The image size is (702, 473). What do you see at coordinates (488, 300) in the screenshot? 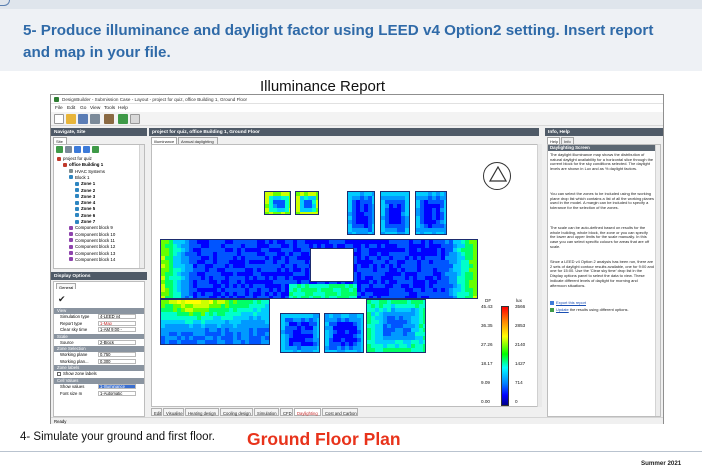
I see `legend-df-header: DF` at bounding box center [488, 300].